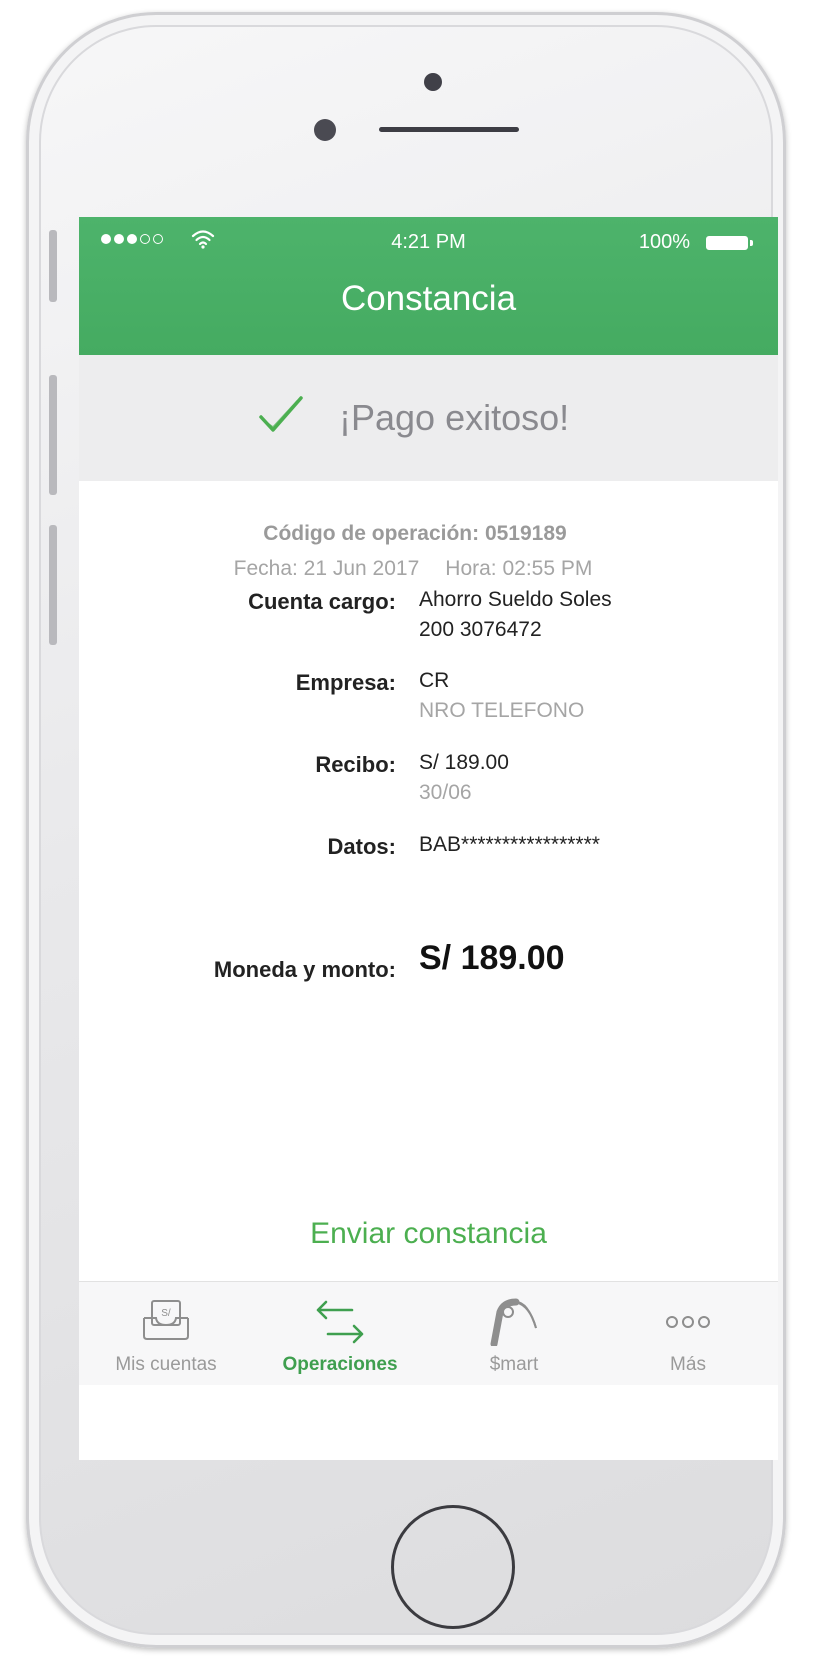 This screenshot has width=816, height=1656. What do you see at coordinates (322, 601) in the screenshot?
I see `account-label: Cuenta cargo:` at bounding box center [322, 601].